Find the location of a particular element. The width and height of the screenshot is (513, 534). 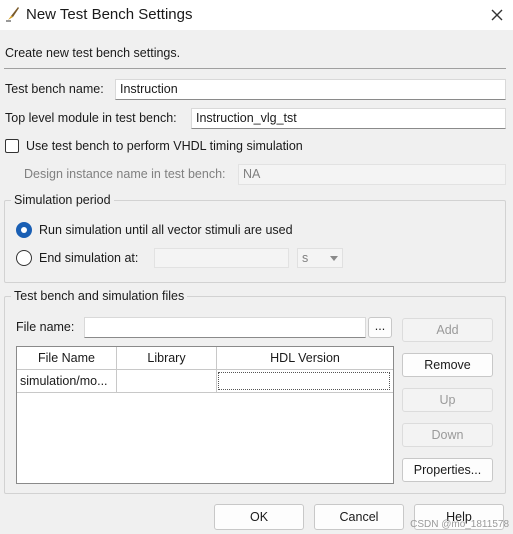

vhdl-timing-checkbox is located at coordinates (12, 146).